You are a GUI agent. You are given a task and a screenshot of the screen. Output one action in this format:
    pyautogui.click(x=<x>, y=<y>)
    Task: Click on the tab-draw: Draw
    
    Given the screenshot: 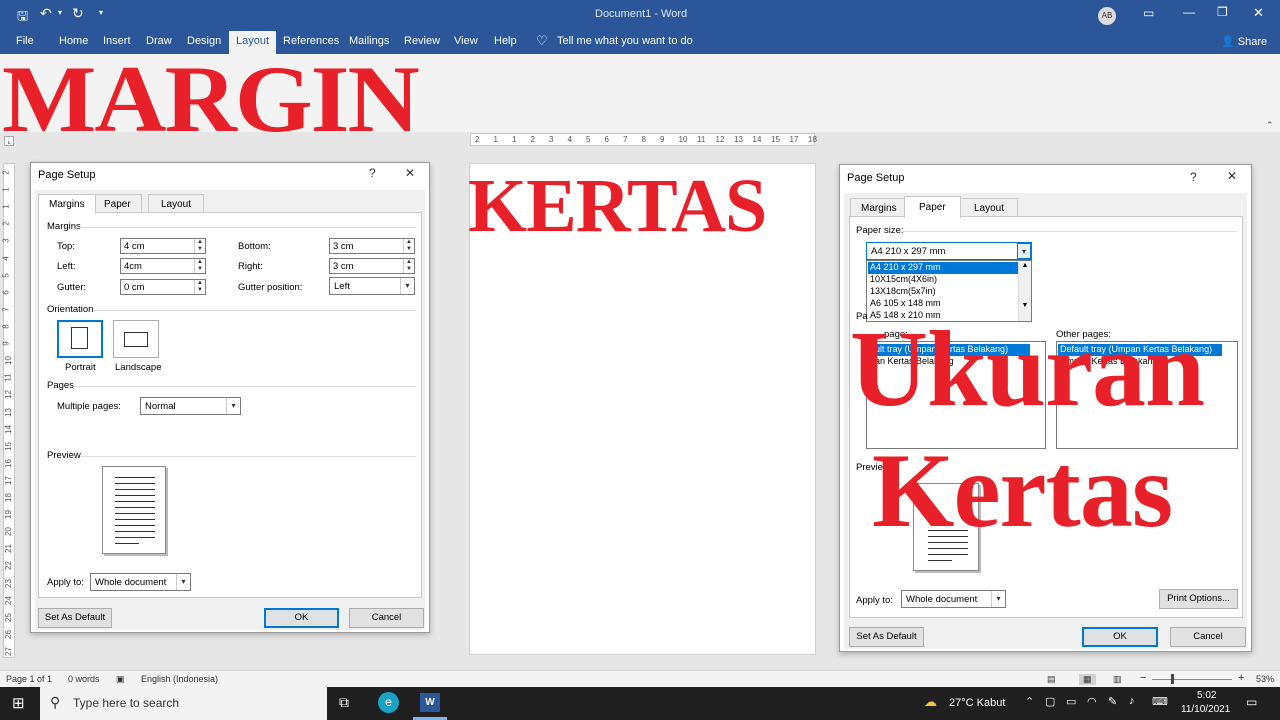 What is the action you would take?
    pyautogui.click(x=159, y=41)
    